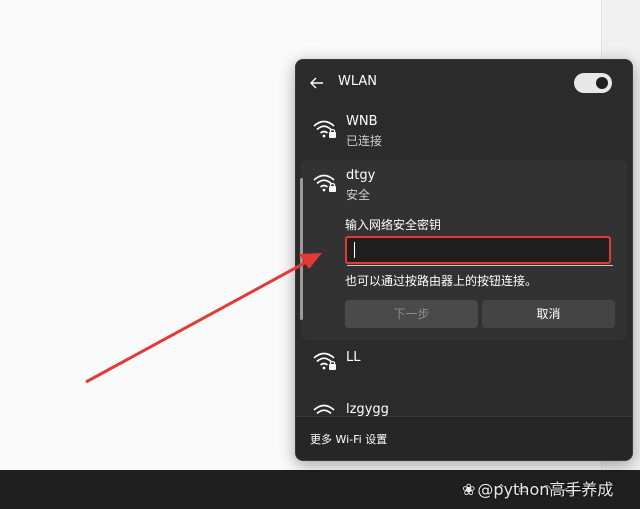 This screenshot has width=640, height=509. What do you see at coordinates (464, 406) in the screenshot?
I see `network-item-lzgygg: lzgygg` at bounding box center [464, 406].